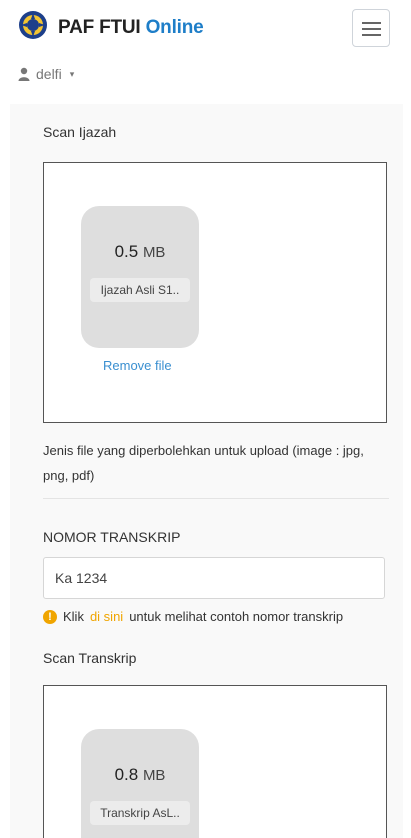 Image resolution: width=411 pixels, height=838 pixels. I want to click on remove-file-link: Remove file, so click(137, 365).